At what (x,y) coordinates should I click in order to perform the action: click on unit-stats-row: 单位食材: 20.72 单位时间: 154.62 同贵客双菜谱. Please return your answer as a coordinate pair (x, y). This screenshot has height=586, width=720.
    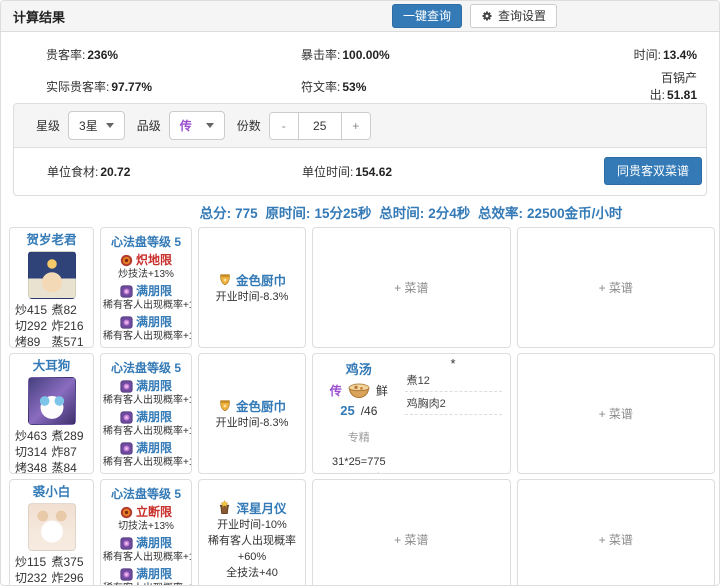
    Looking at the image, I should click on (360, 171).